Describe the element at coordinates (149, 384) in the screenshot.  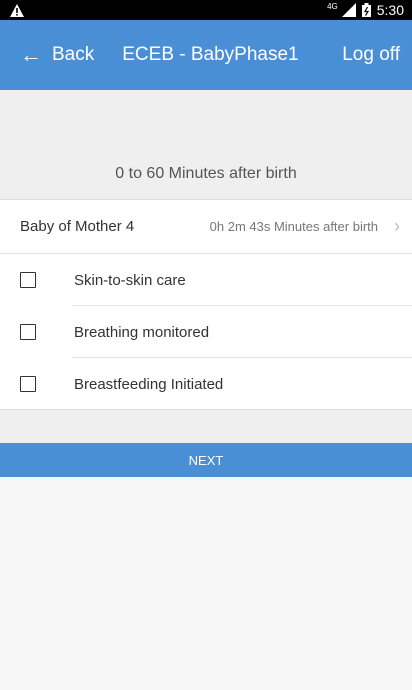
I see `checklist-label: Breastfeeding Initiated` at that location.